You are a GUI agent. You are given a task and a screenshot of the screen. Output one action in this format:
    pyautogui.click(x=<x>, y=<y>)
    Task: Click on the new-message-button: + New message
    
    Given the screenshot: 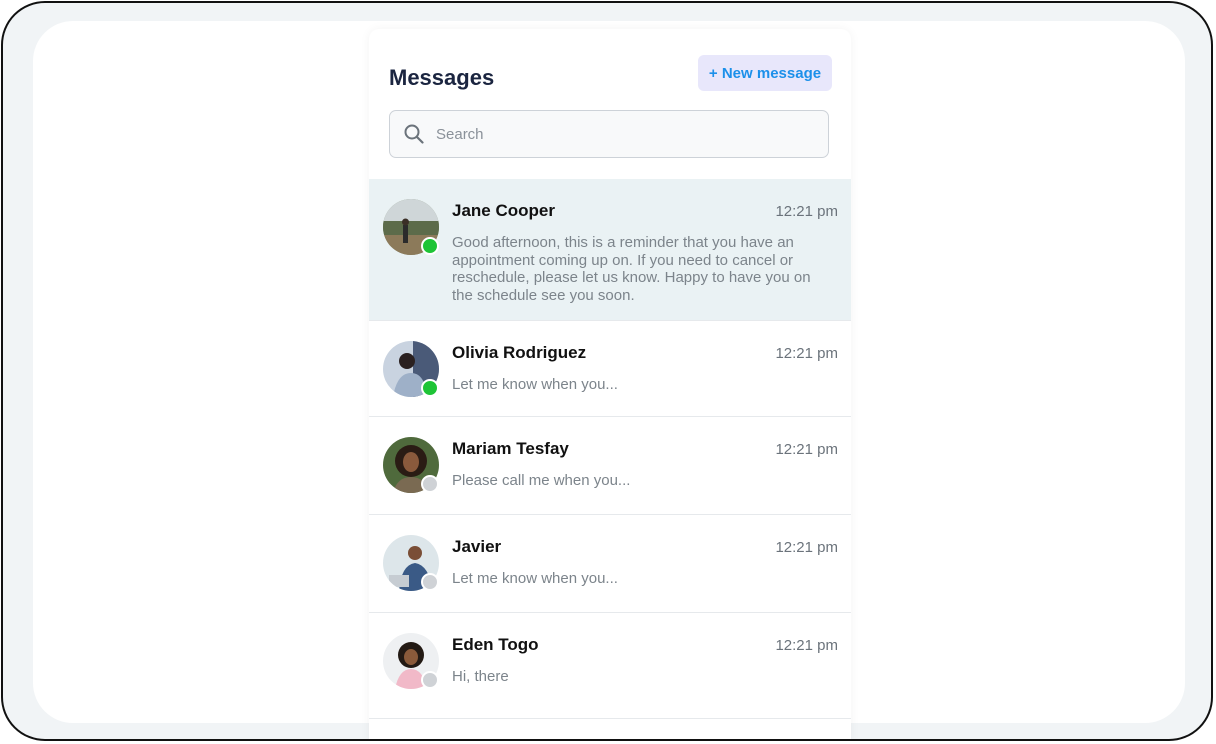 What is the action you would take?
    pyautogui.click(x=765, y=73)
    